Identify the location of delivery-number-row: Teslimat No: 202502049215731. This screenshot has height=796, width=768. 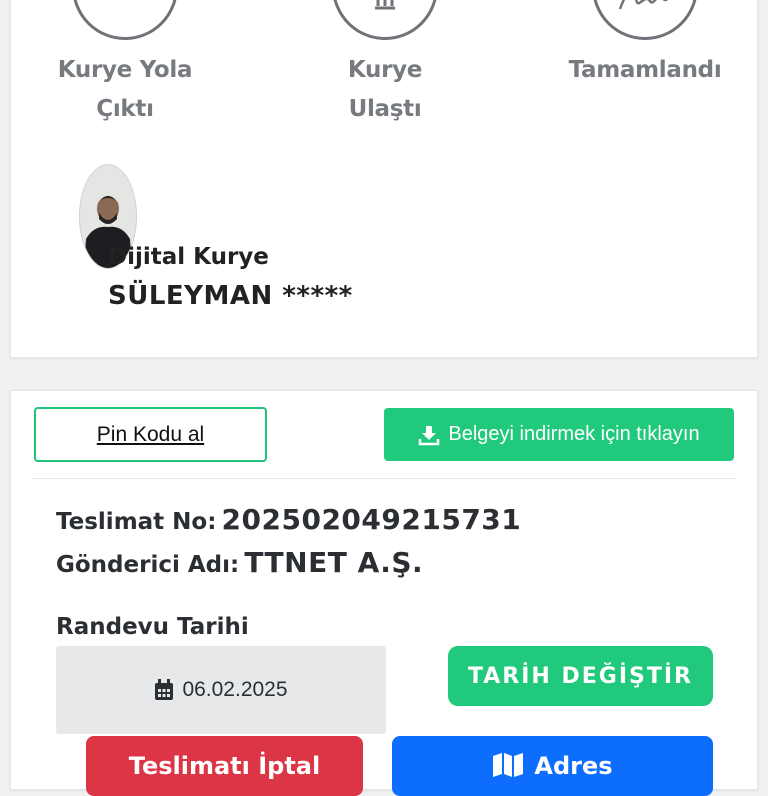
(288, 519).